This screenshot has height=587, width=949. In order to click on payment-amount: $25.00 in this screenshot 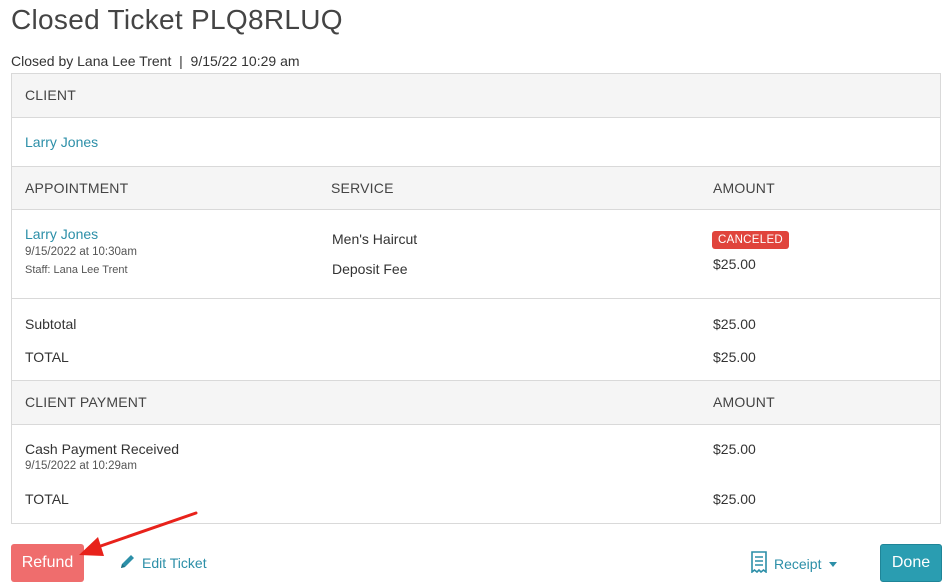, I will do `click(734, 449)`.